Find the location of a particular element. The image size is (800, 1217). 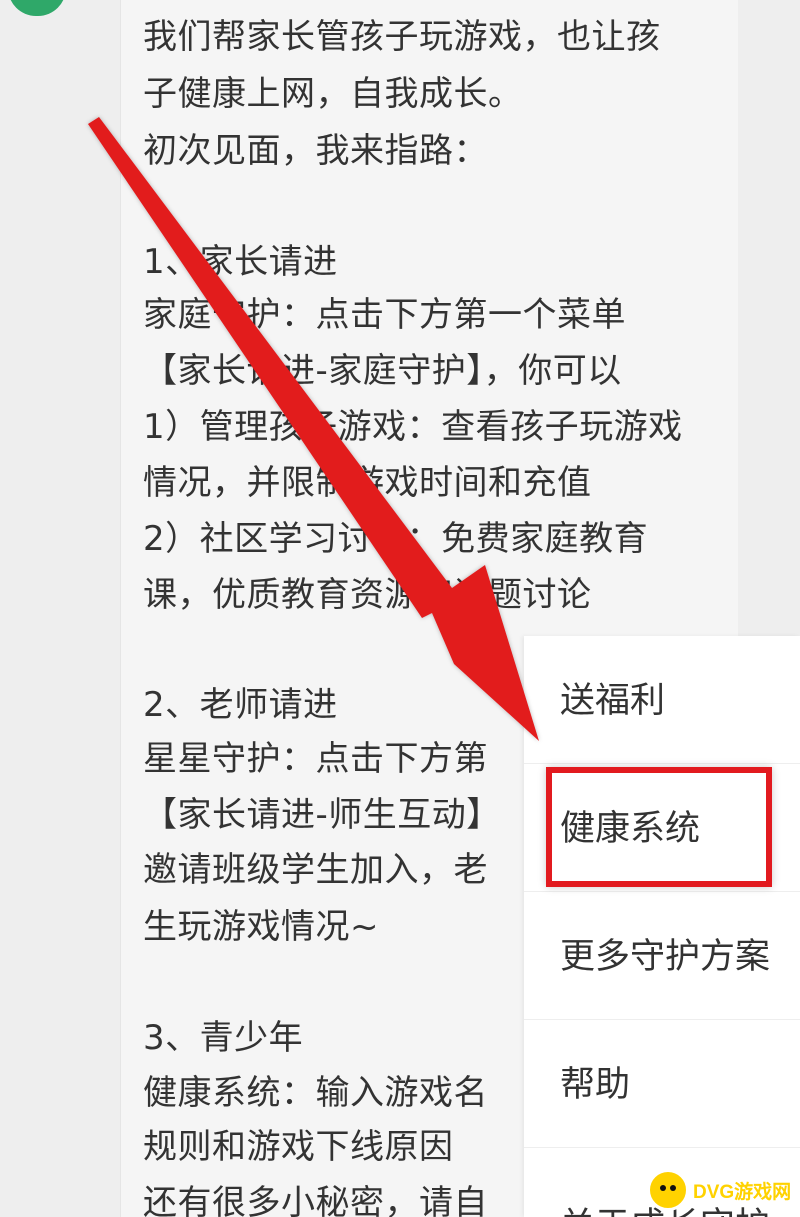

message-line: 健康系统：输入游戏名 is located at coordinates (315, 1093).